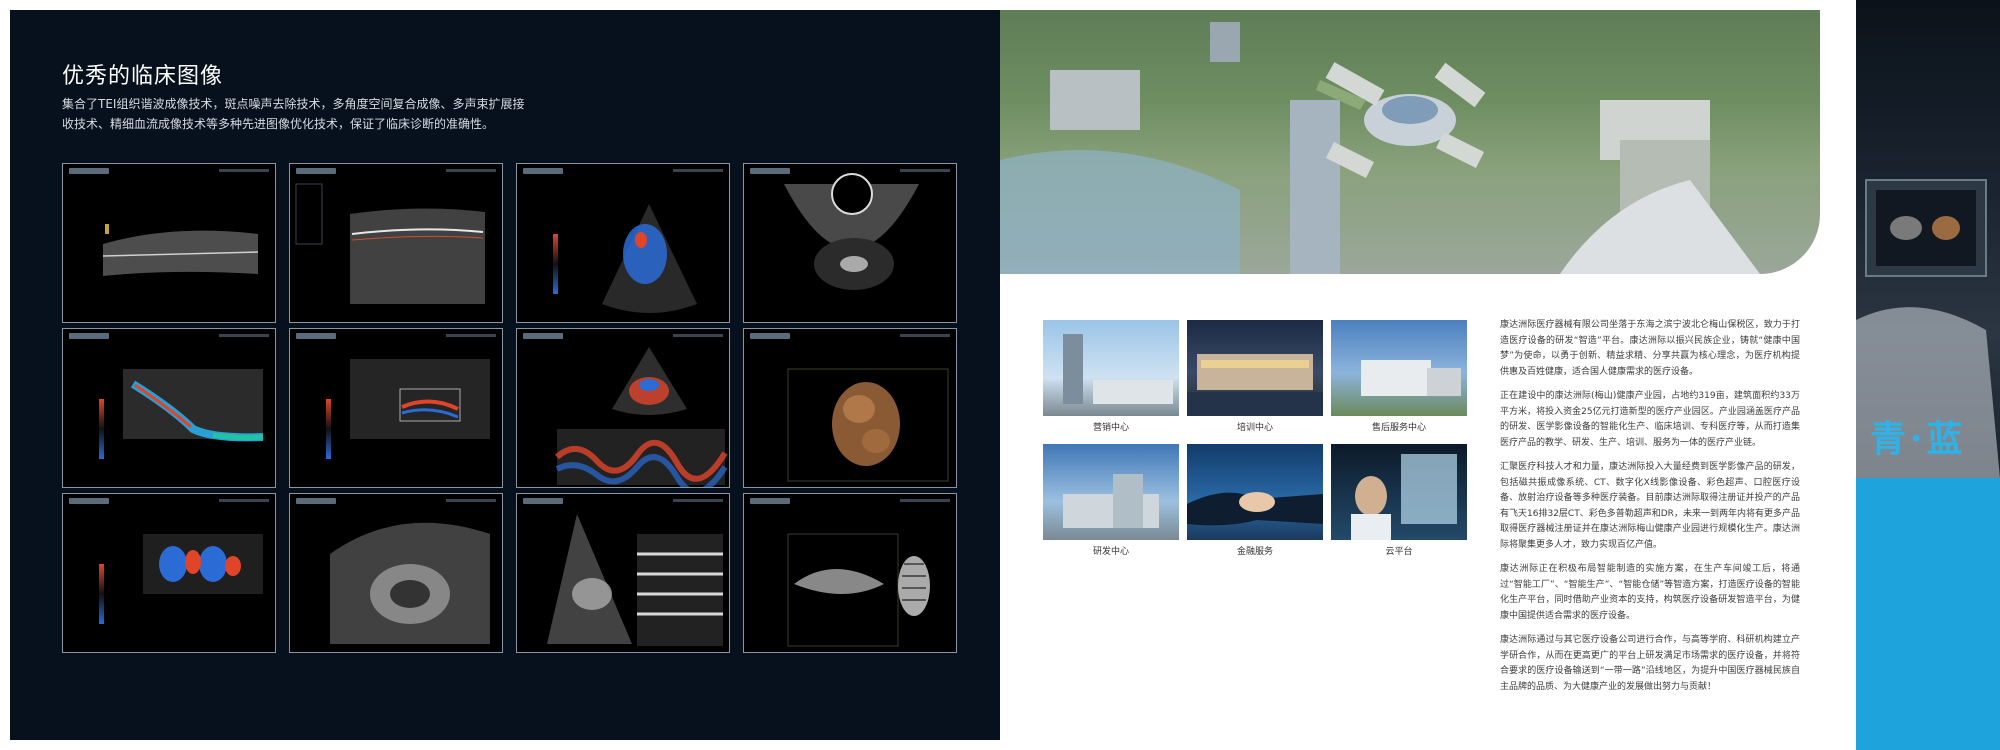 Image resolution: width=2000 pixels, height=750 pixels. I want to click on brand-logo-text: 青·蓝, so click(1918, 439).